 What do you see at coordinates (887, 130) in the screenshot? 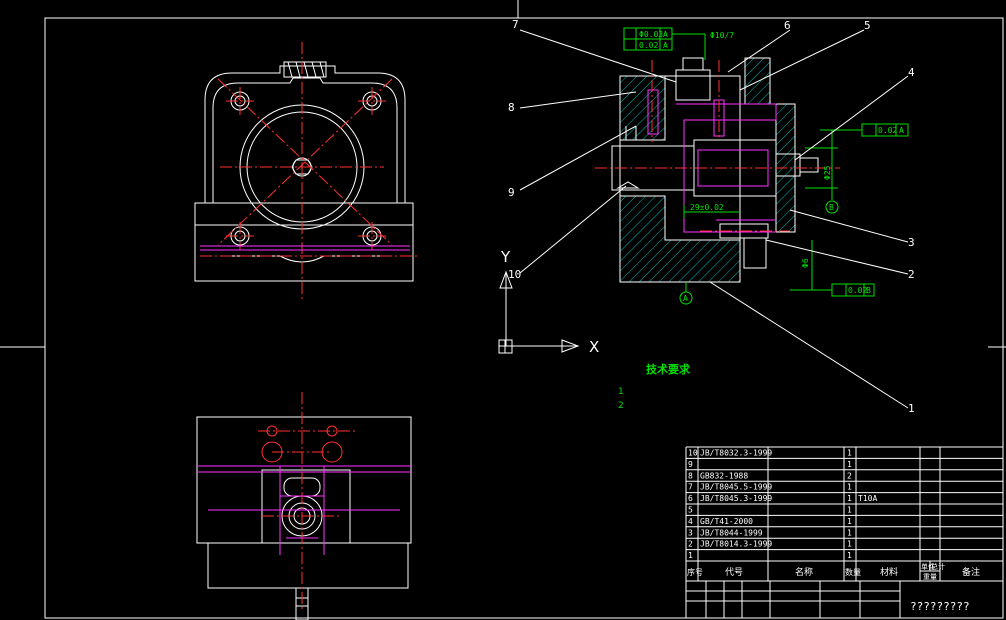
I see `parallelism-top-value: 0.02` at bounding box center [887, 130].